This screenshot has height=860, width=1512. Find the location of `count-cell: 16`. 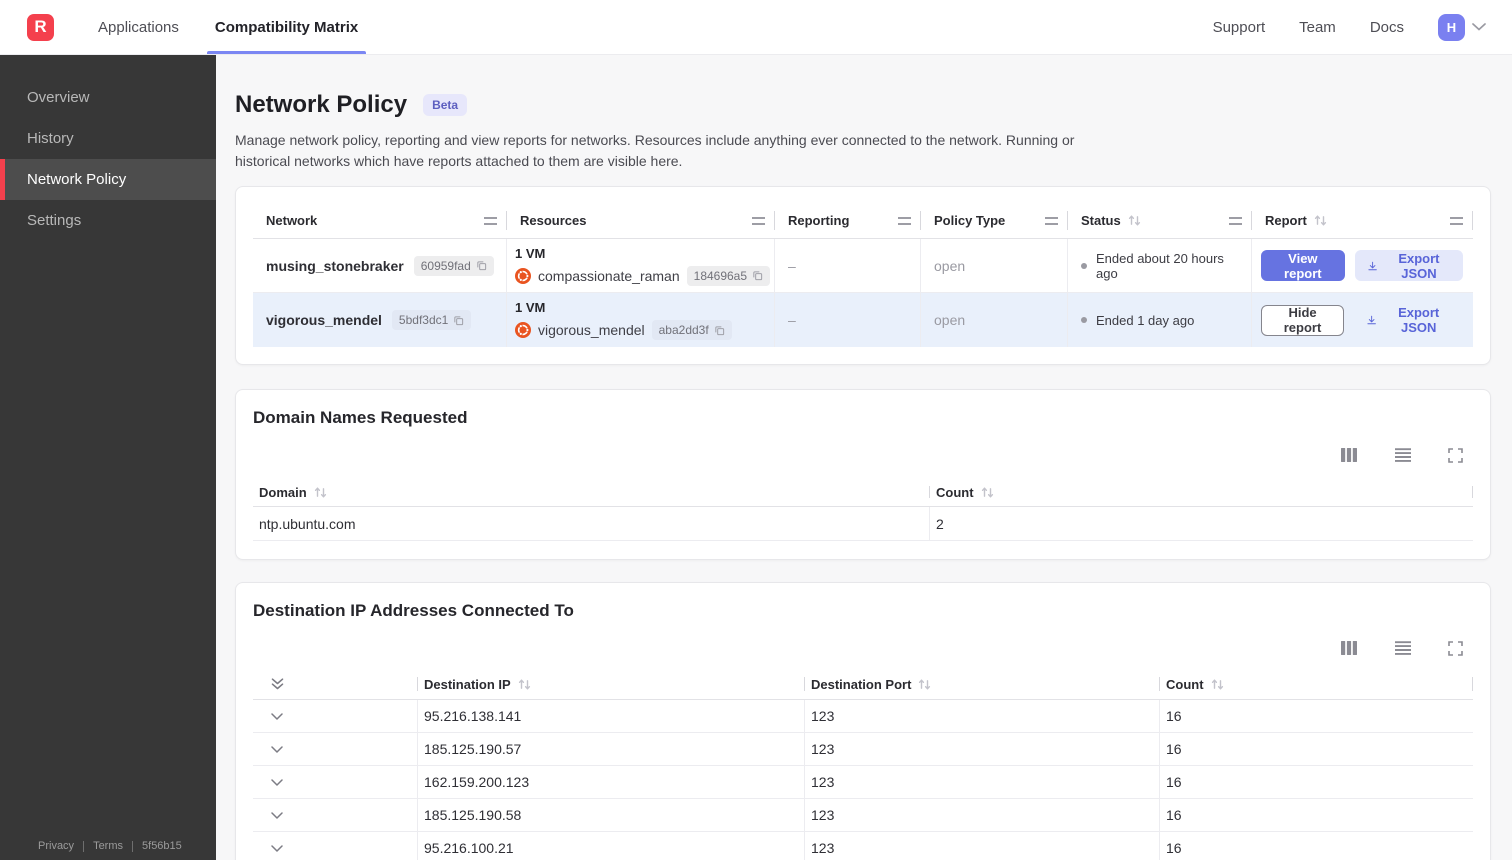

count-cell: 16 is located at coordinates (1174, 815).